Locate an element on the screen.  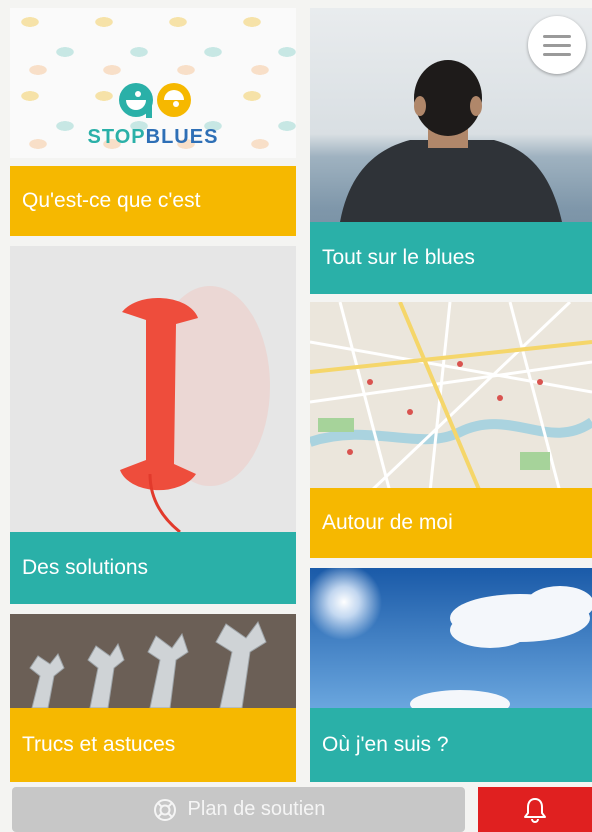
sky-clouds-image is located at coordinates (451, 638).